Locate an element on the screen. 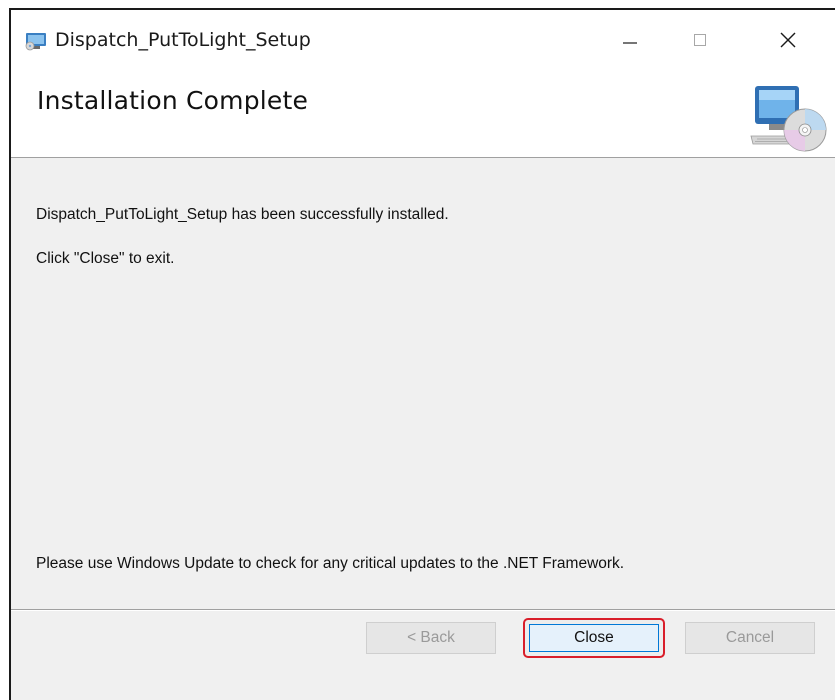 The width and height of the screenshot is (835, 700). minimize-button is located at coordinates (630, 40).